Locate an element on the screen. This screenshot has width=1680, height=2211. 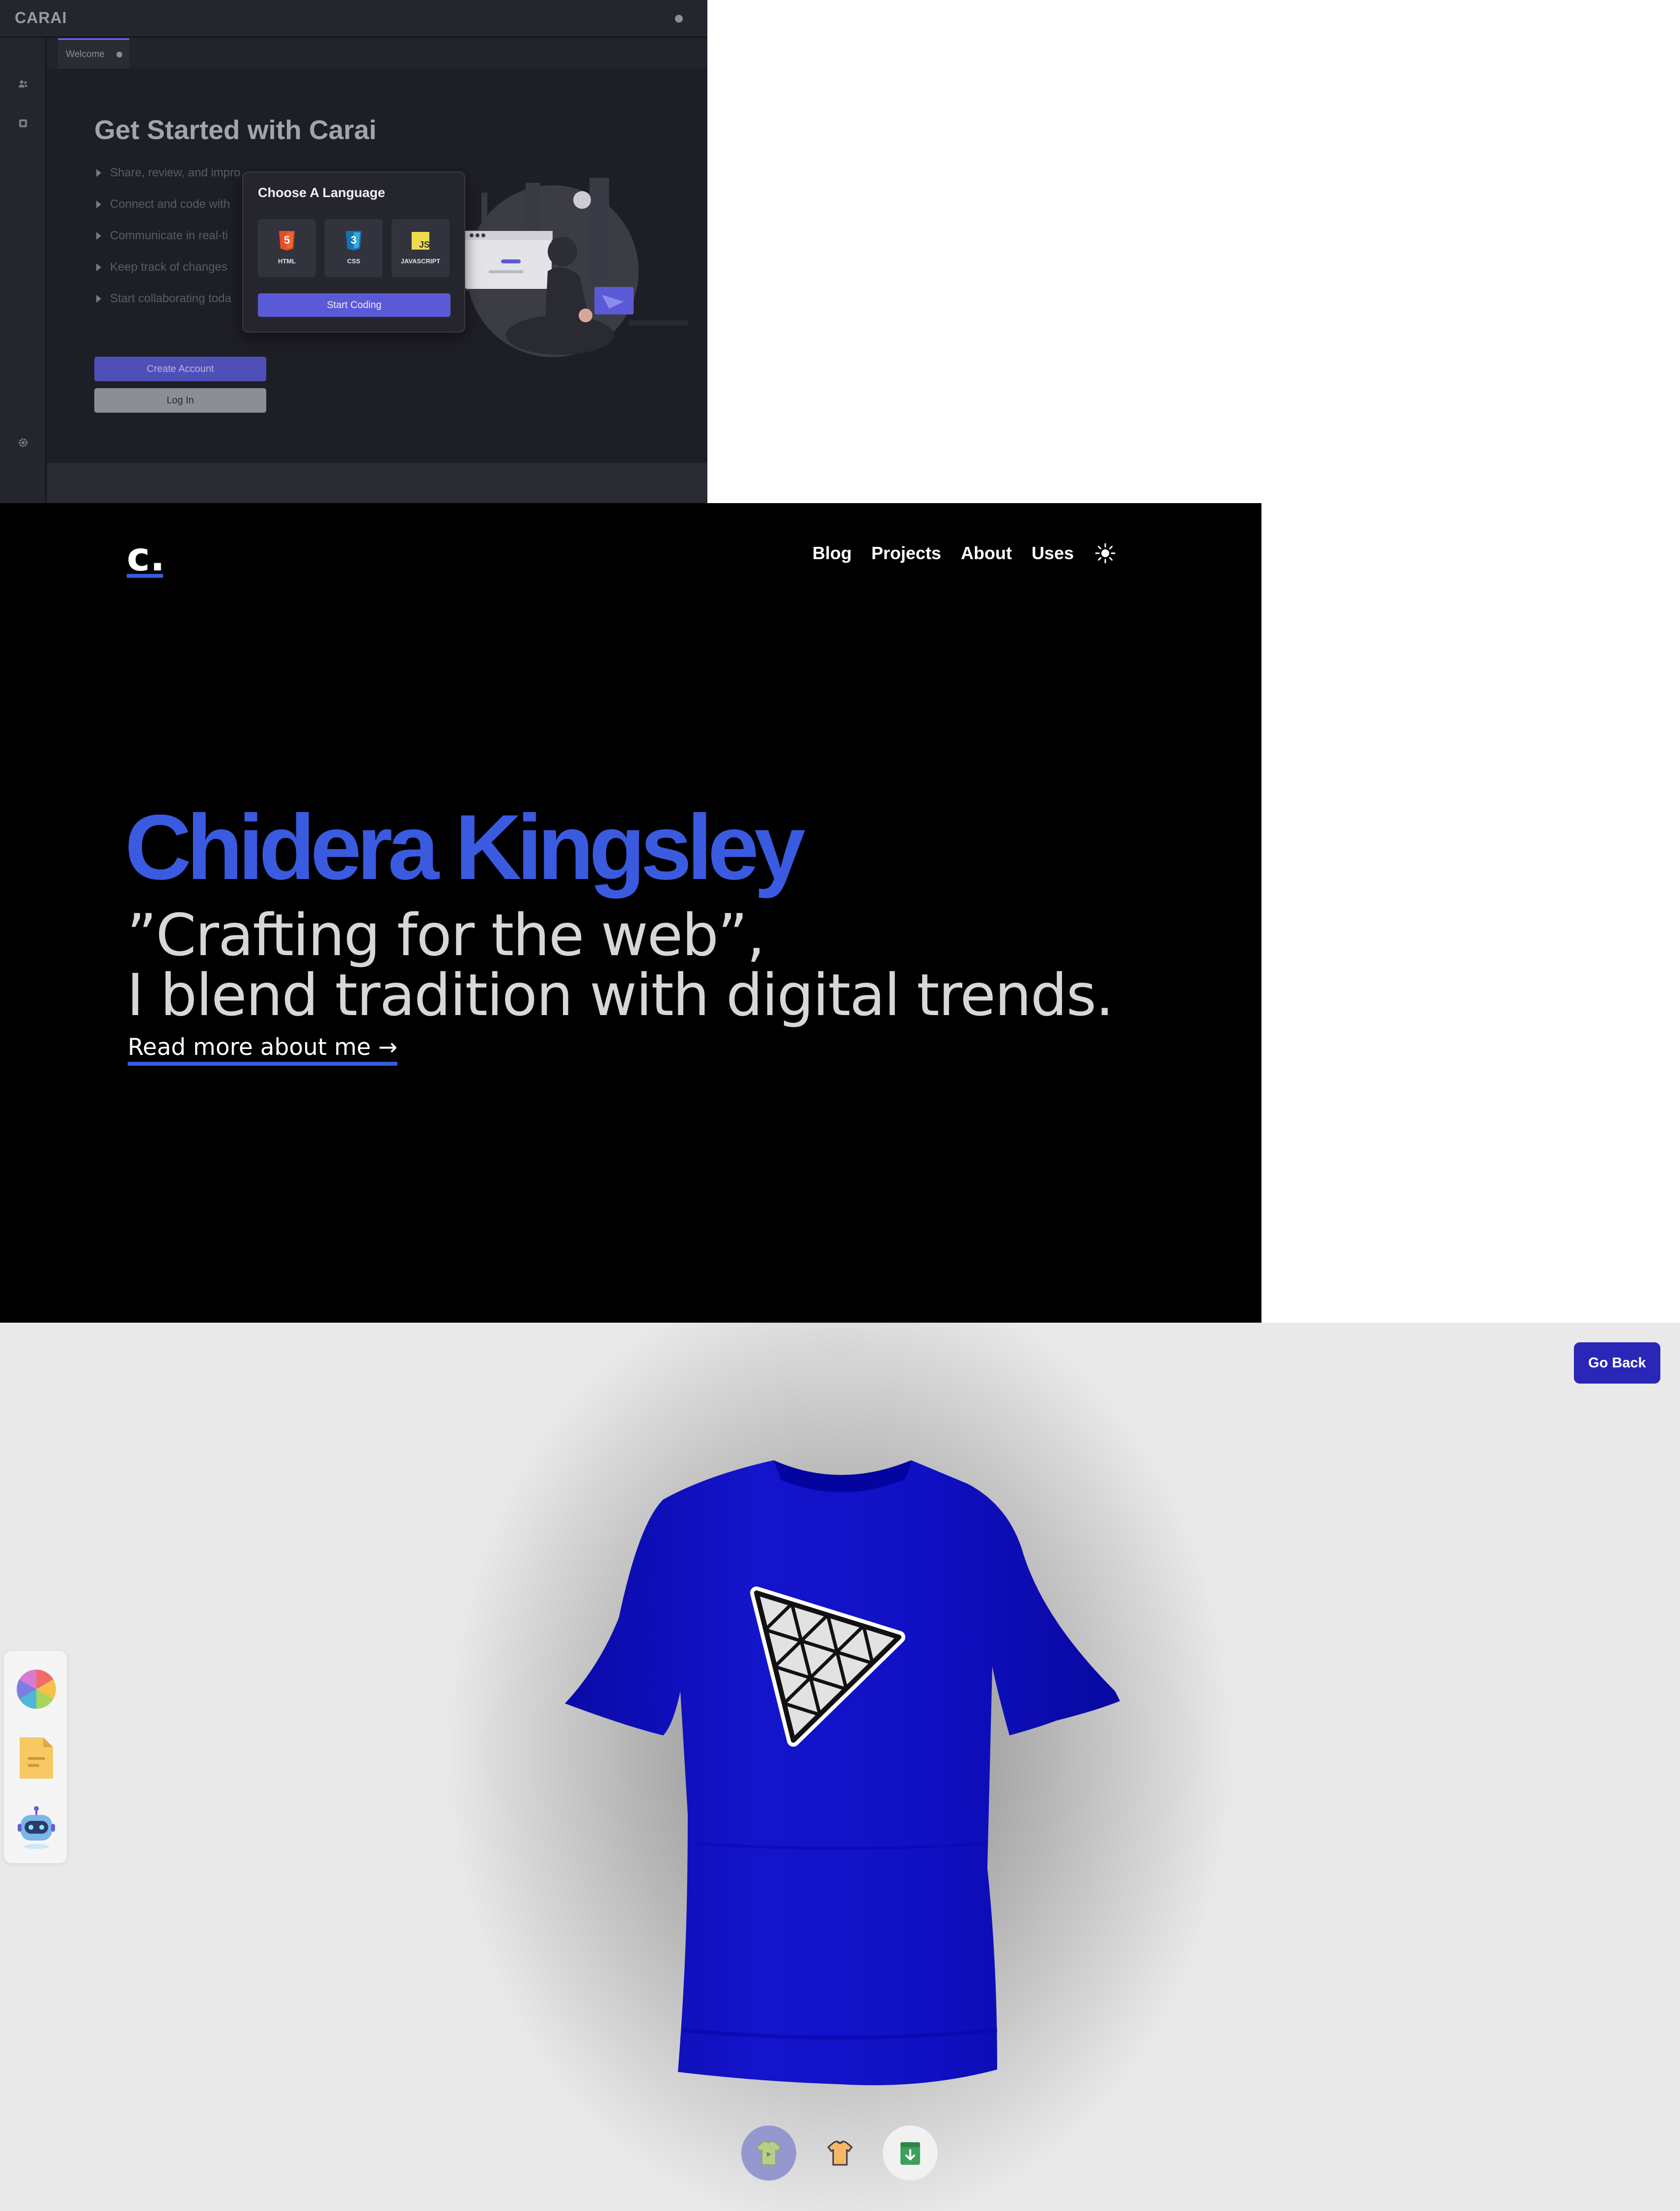
list-item: Communicate in real-ti is located at coordinates (174, 245).